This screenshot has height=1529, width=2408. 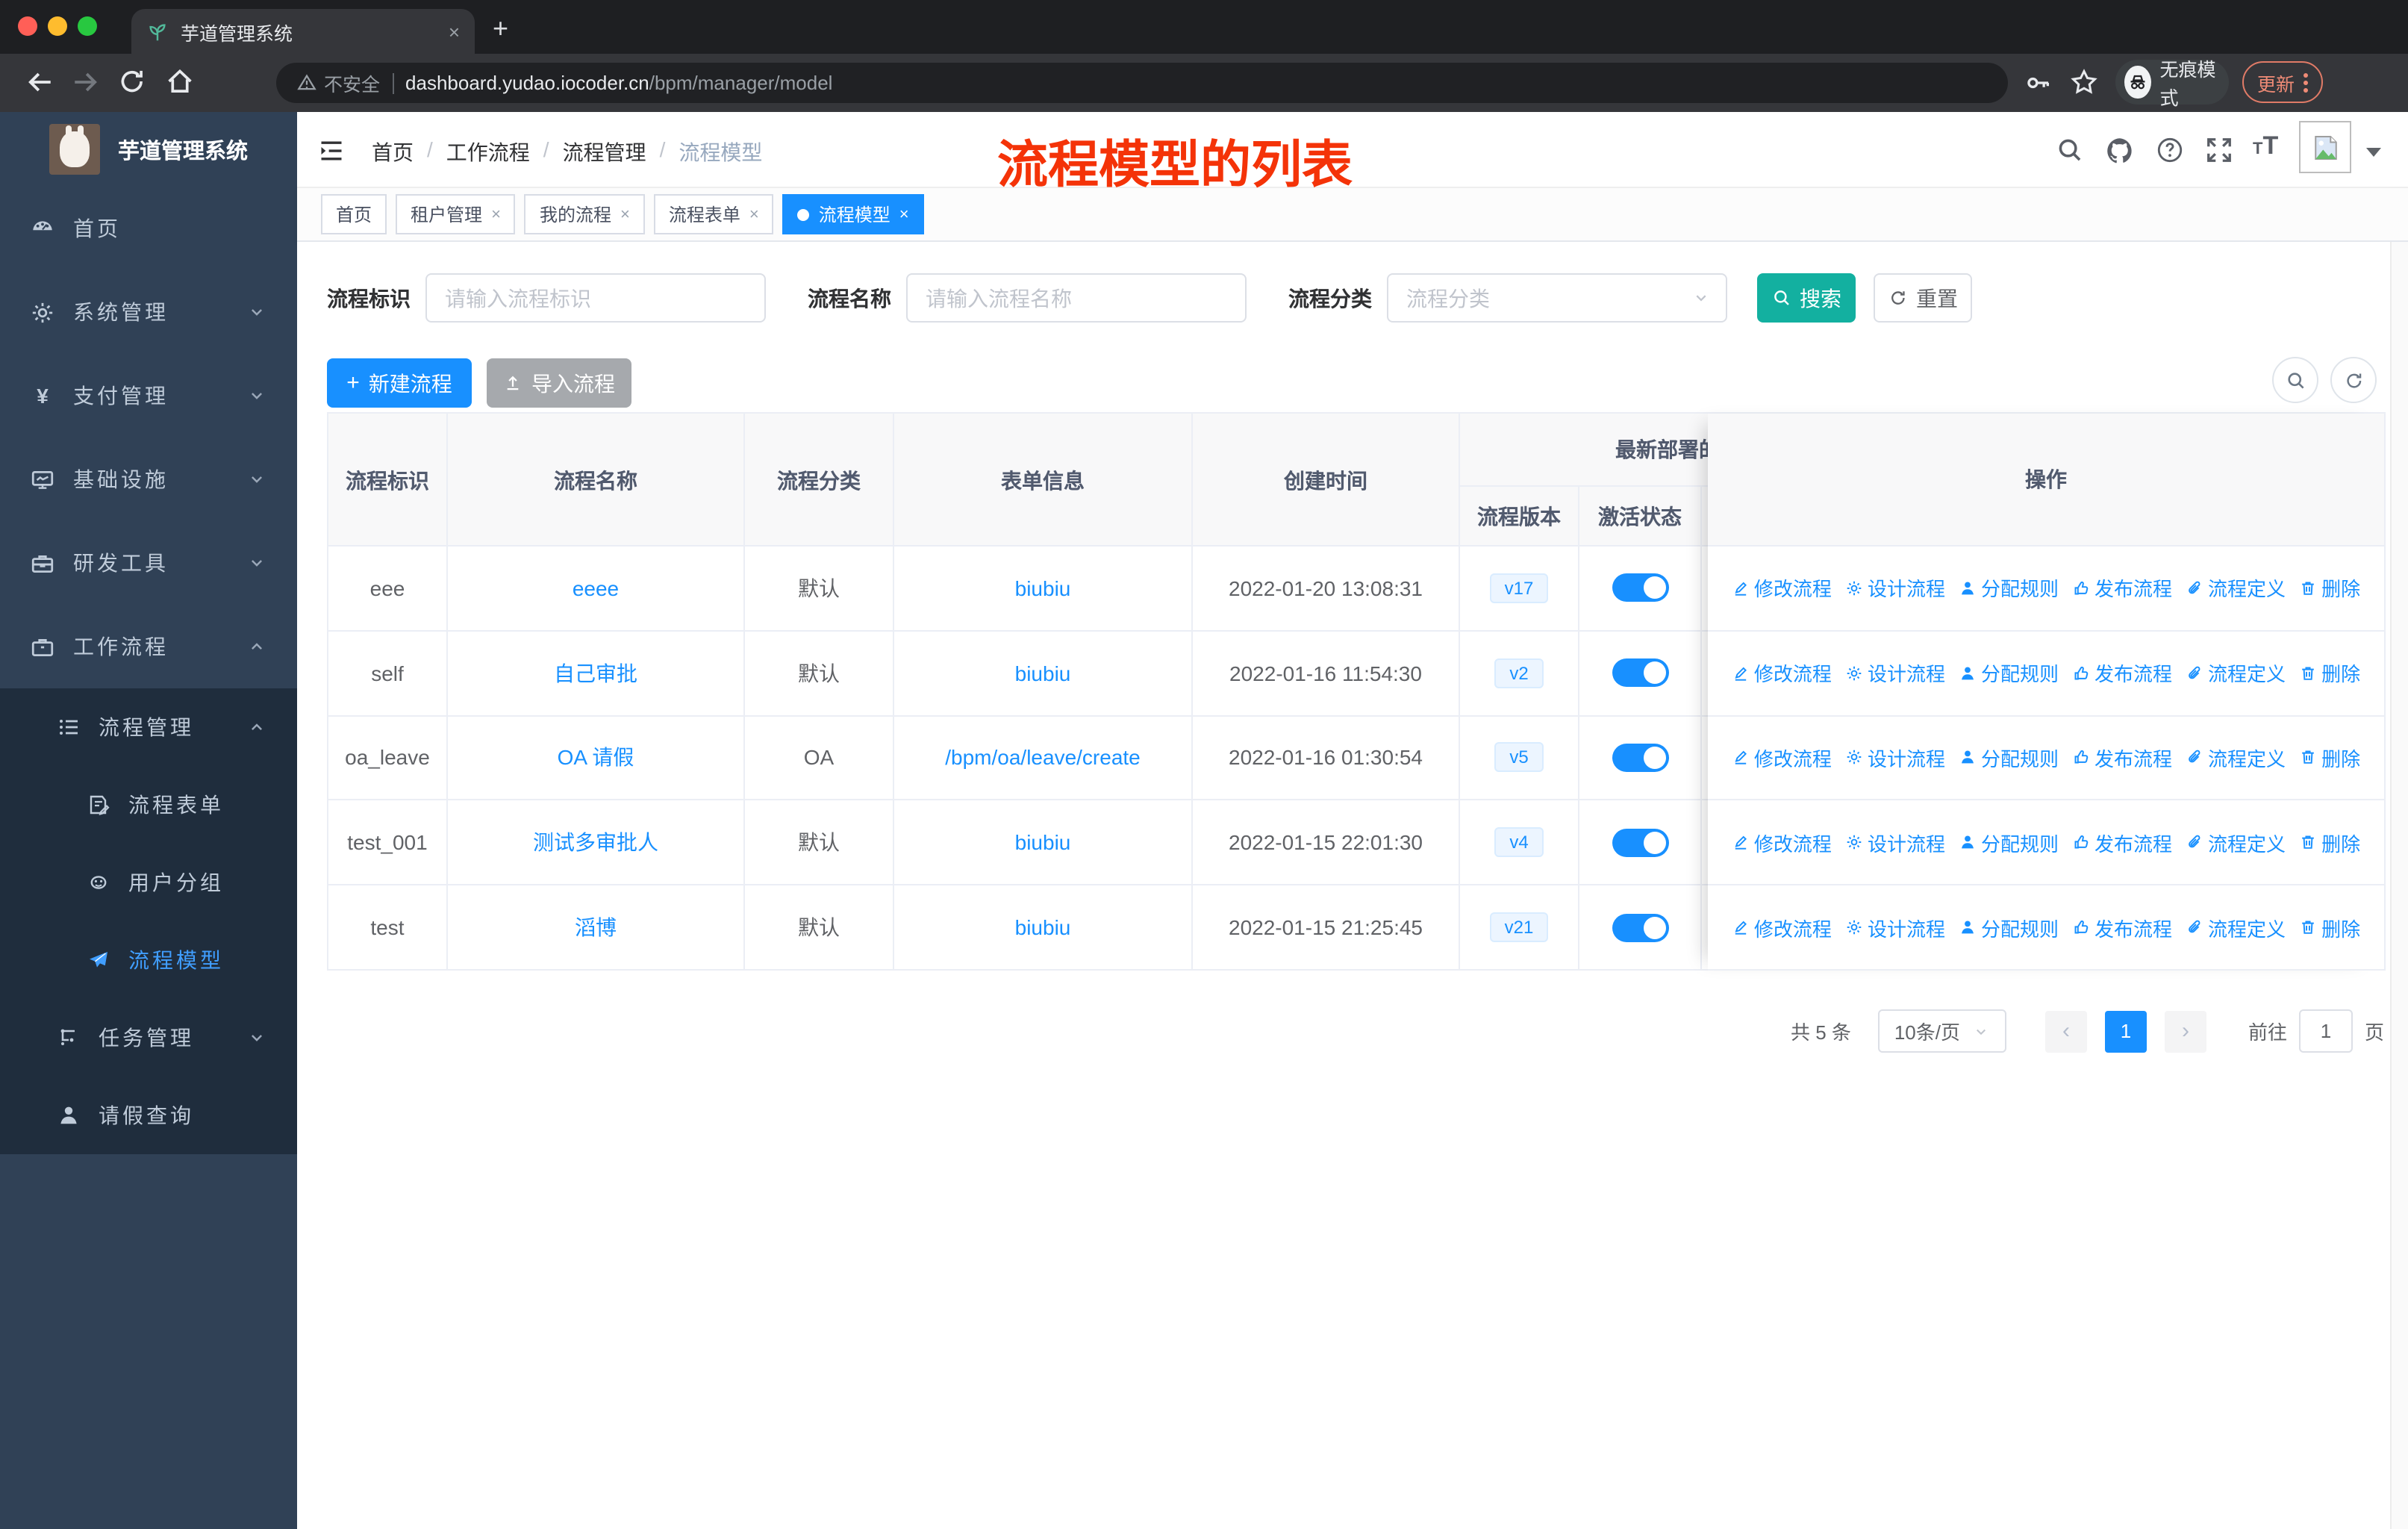 What do you see at coordinates (148, 960) in the screenshot?
I see `sidebar-item-process-model: 流程模型` at bounding box center [148, 960].